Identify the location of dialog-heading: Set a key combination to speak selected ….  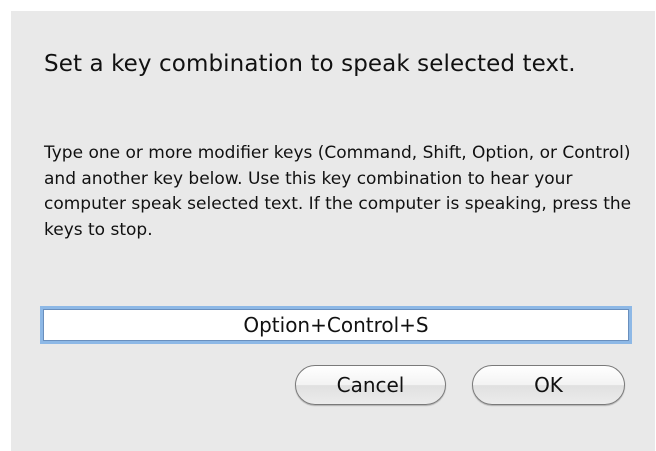
(310, 64).